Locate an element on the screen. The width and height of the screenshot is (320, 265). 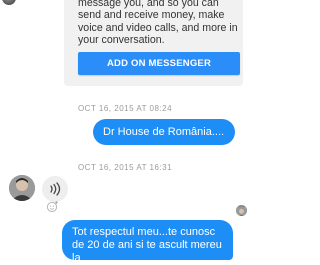
sound-waves-icon is located at coordinates (55, 189).